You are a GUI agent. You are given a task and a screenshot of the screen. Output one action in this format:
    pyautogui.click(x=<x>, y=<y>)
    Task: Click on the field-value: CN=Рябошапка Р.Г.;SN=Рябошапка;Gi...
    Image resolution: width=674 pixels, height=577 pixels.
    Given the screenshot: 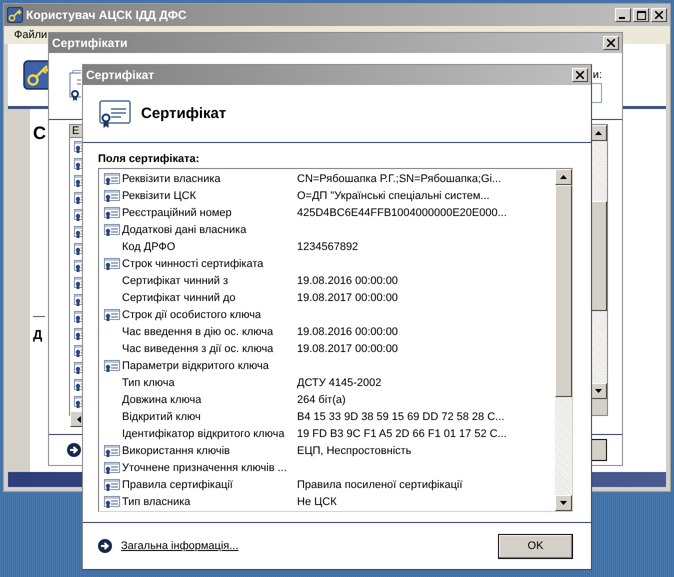 What is the action you would take?
    pyautogui.click(x=399, y=178)
    